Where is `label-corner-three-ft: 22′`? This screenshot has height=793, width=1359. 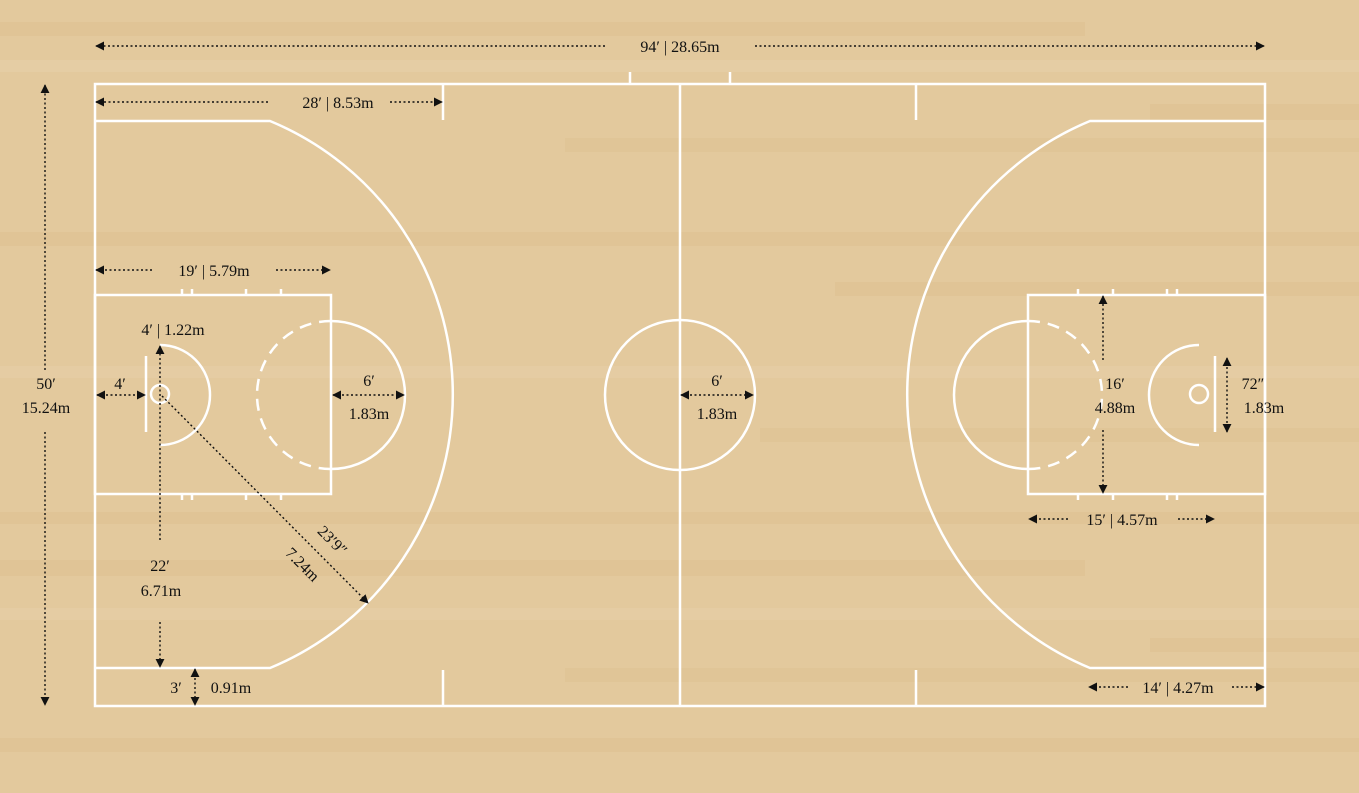
label-corner-three-ft: 22′ is located at coordinates (160, 566).